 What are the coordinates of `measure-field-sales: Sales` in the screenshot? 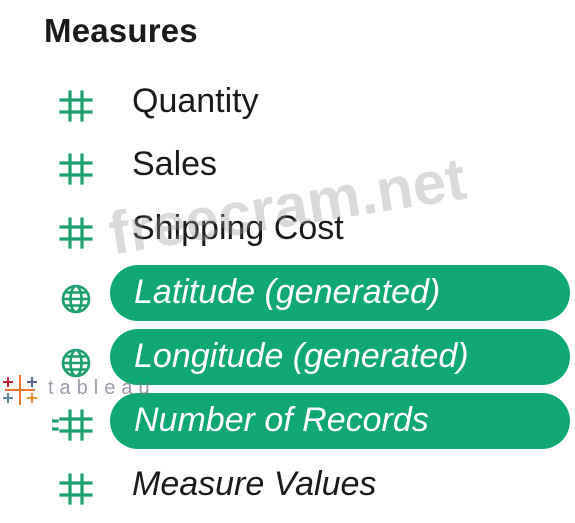 It's located at (287, 164).